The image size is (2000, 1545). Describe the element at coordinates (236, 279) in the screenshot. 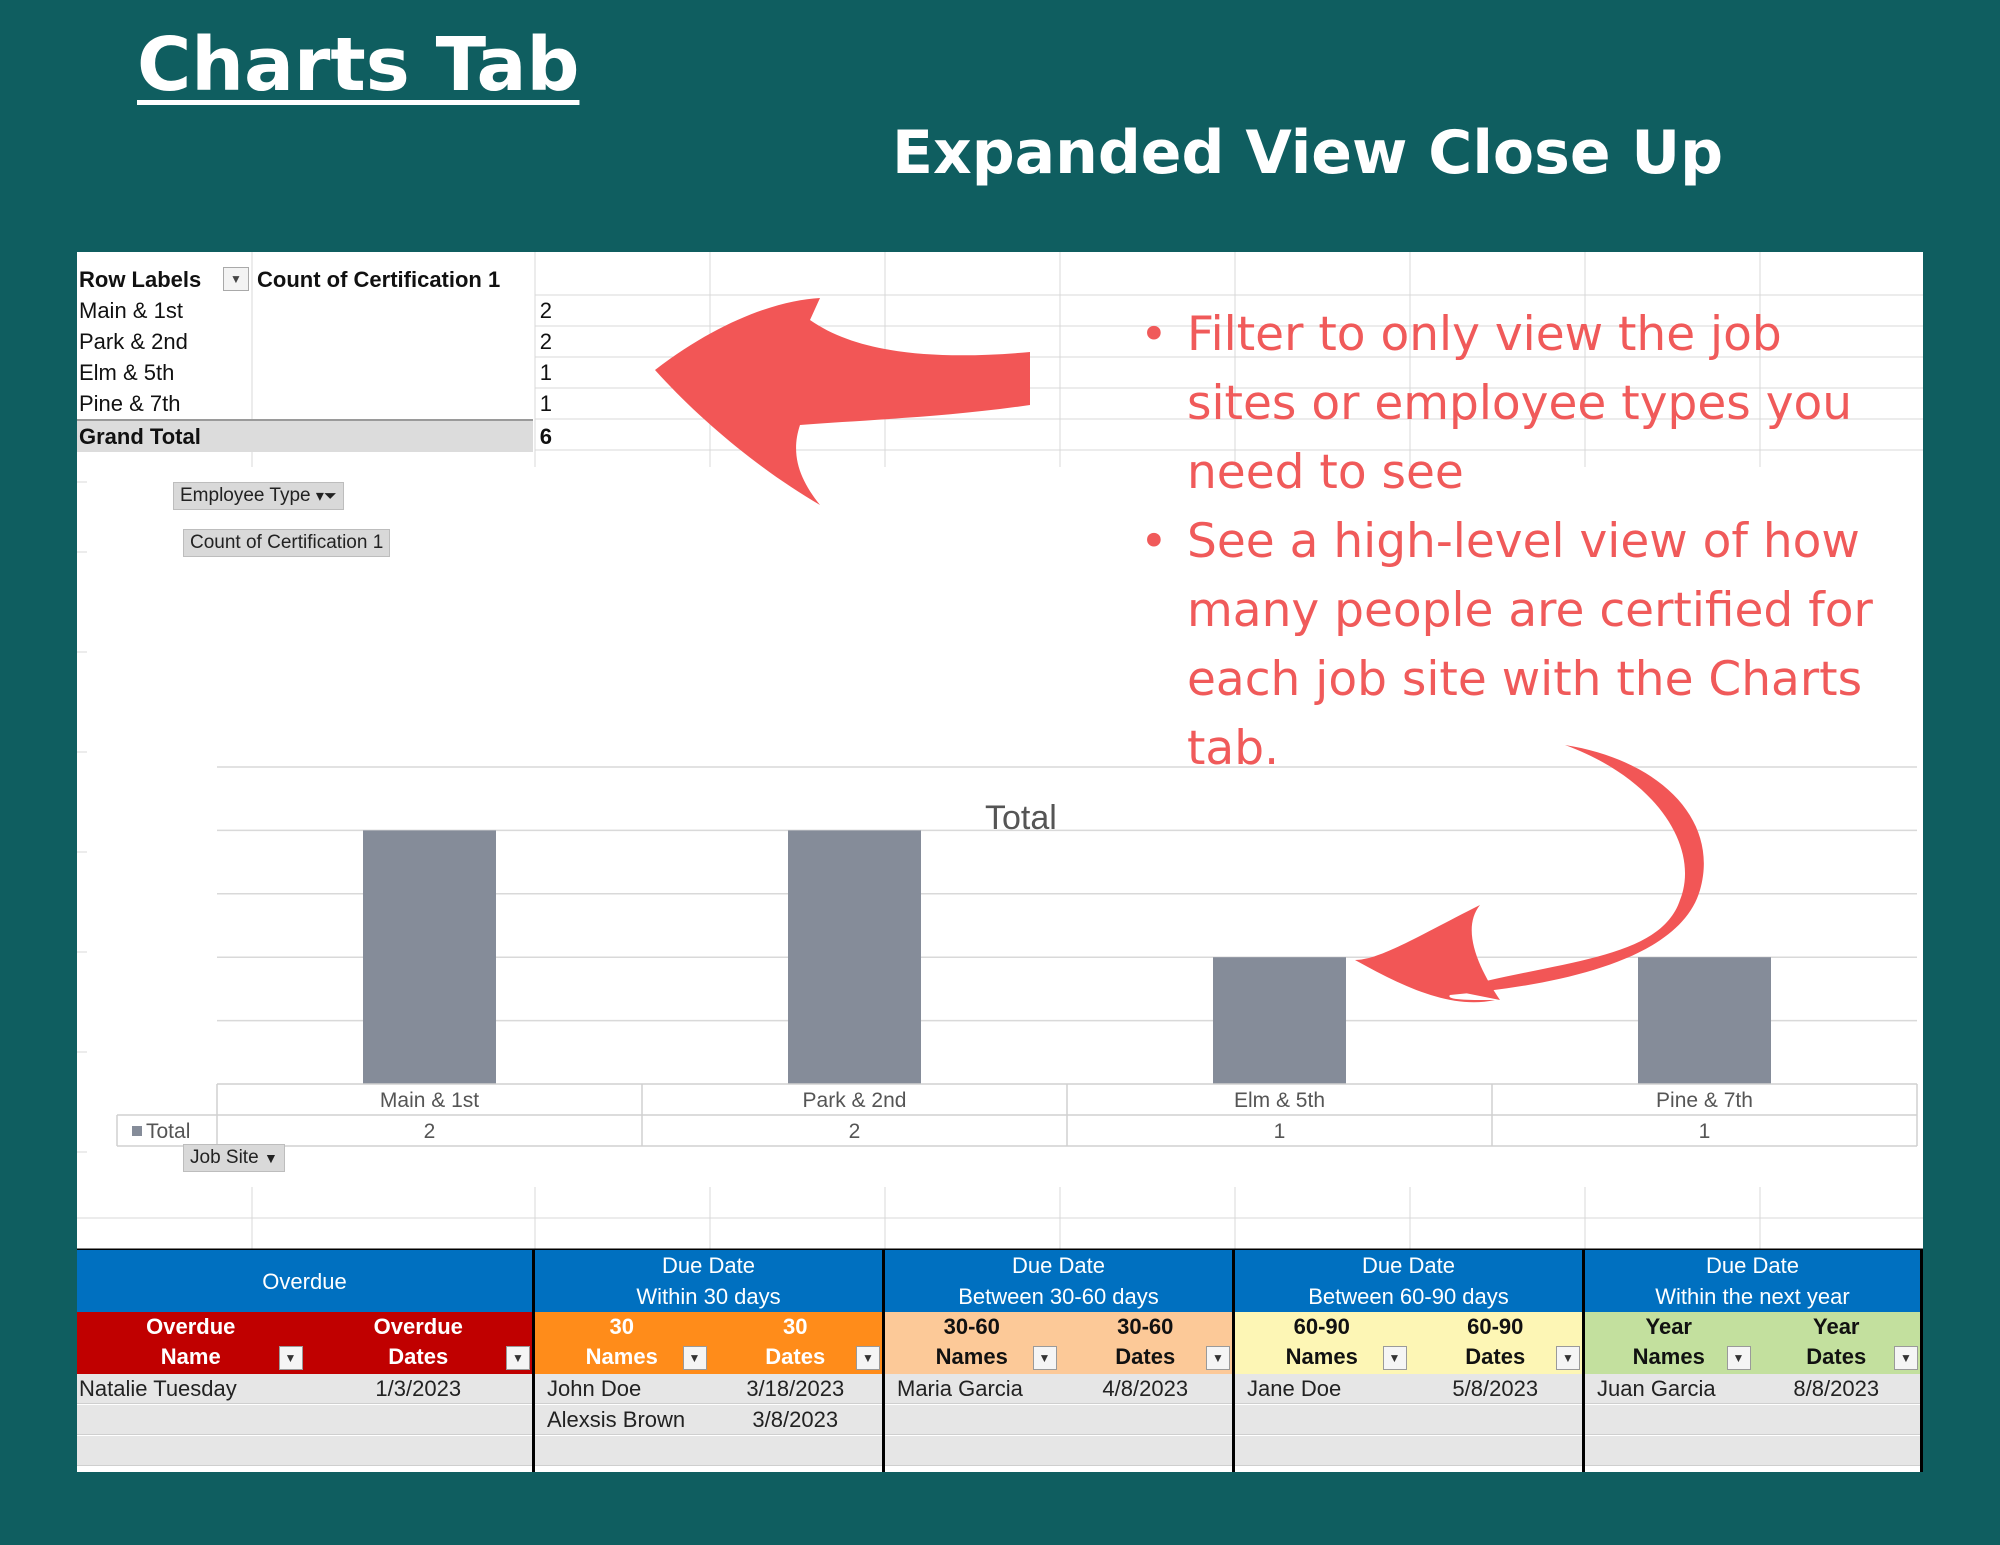

I see `row-labels-filter-button: ▼` at that location.